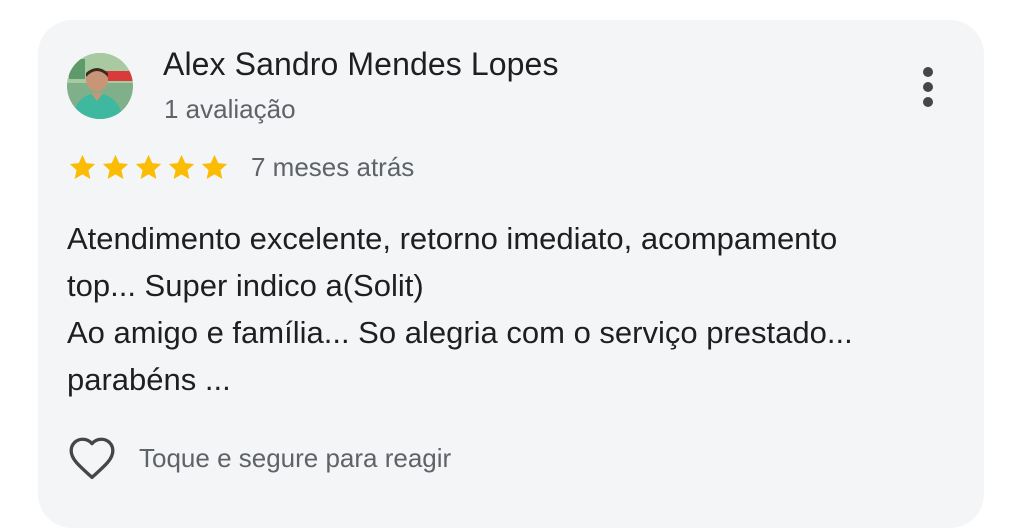  What do you see at coordinates (333, 166) in the screenshot?
I see `review-date: 7 meses atrás` at bounding box center [333, 166].